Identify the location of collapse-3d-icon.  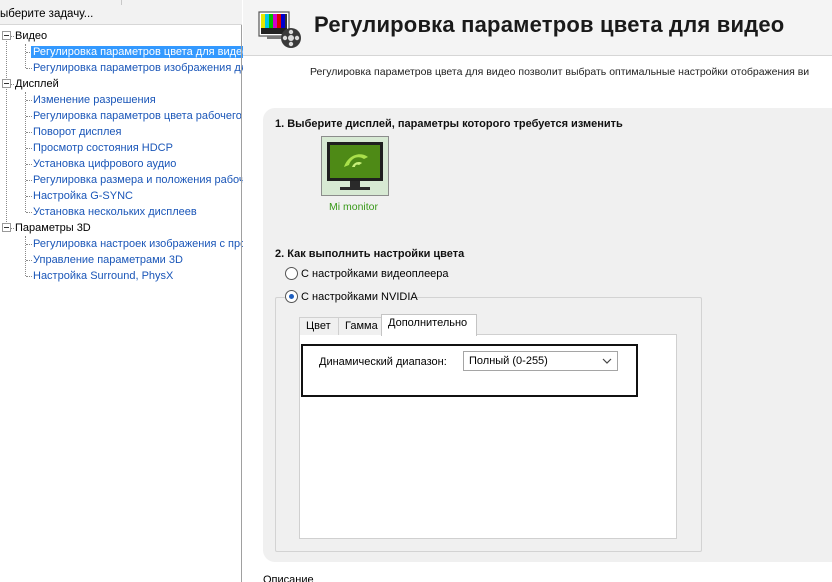
(6, 227).